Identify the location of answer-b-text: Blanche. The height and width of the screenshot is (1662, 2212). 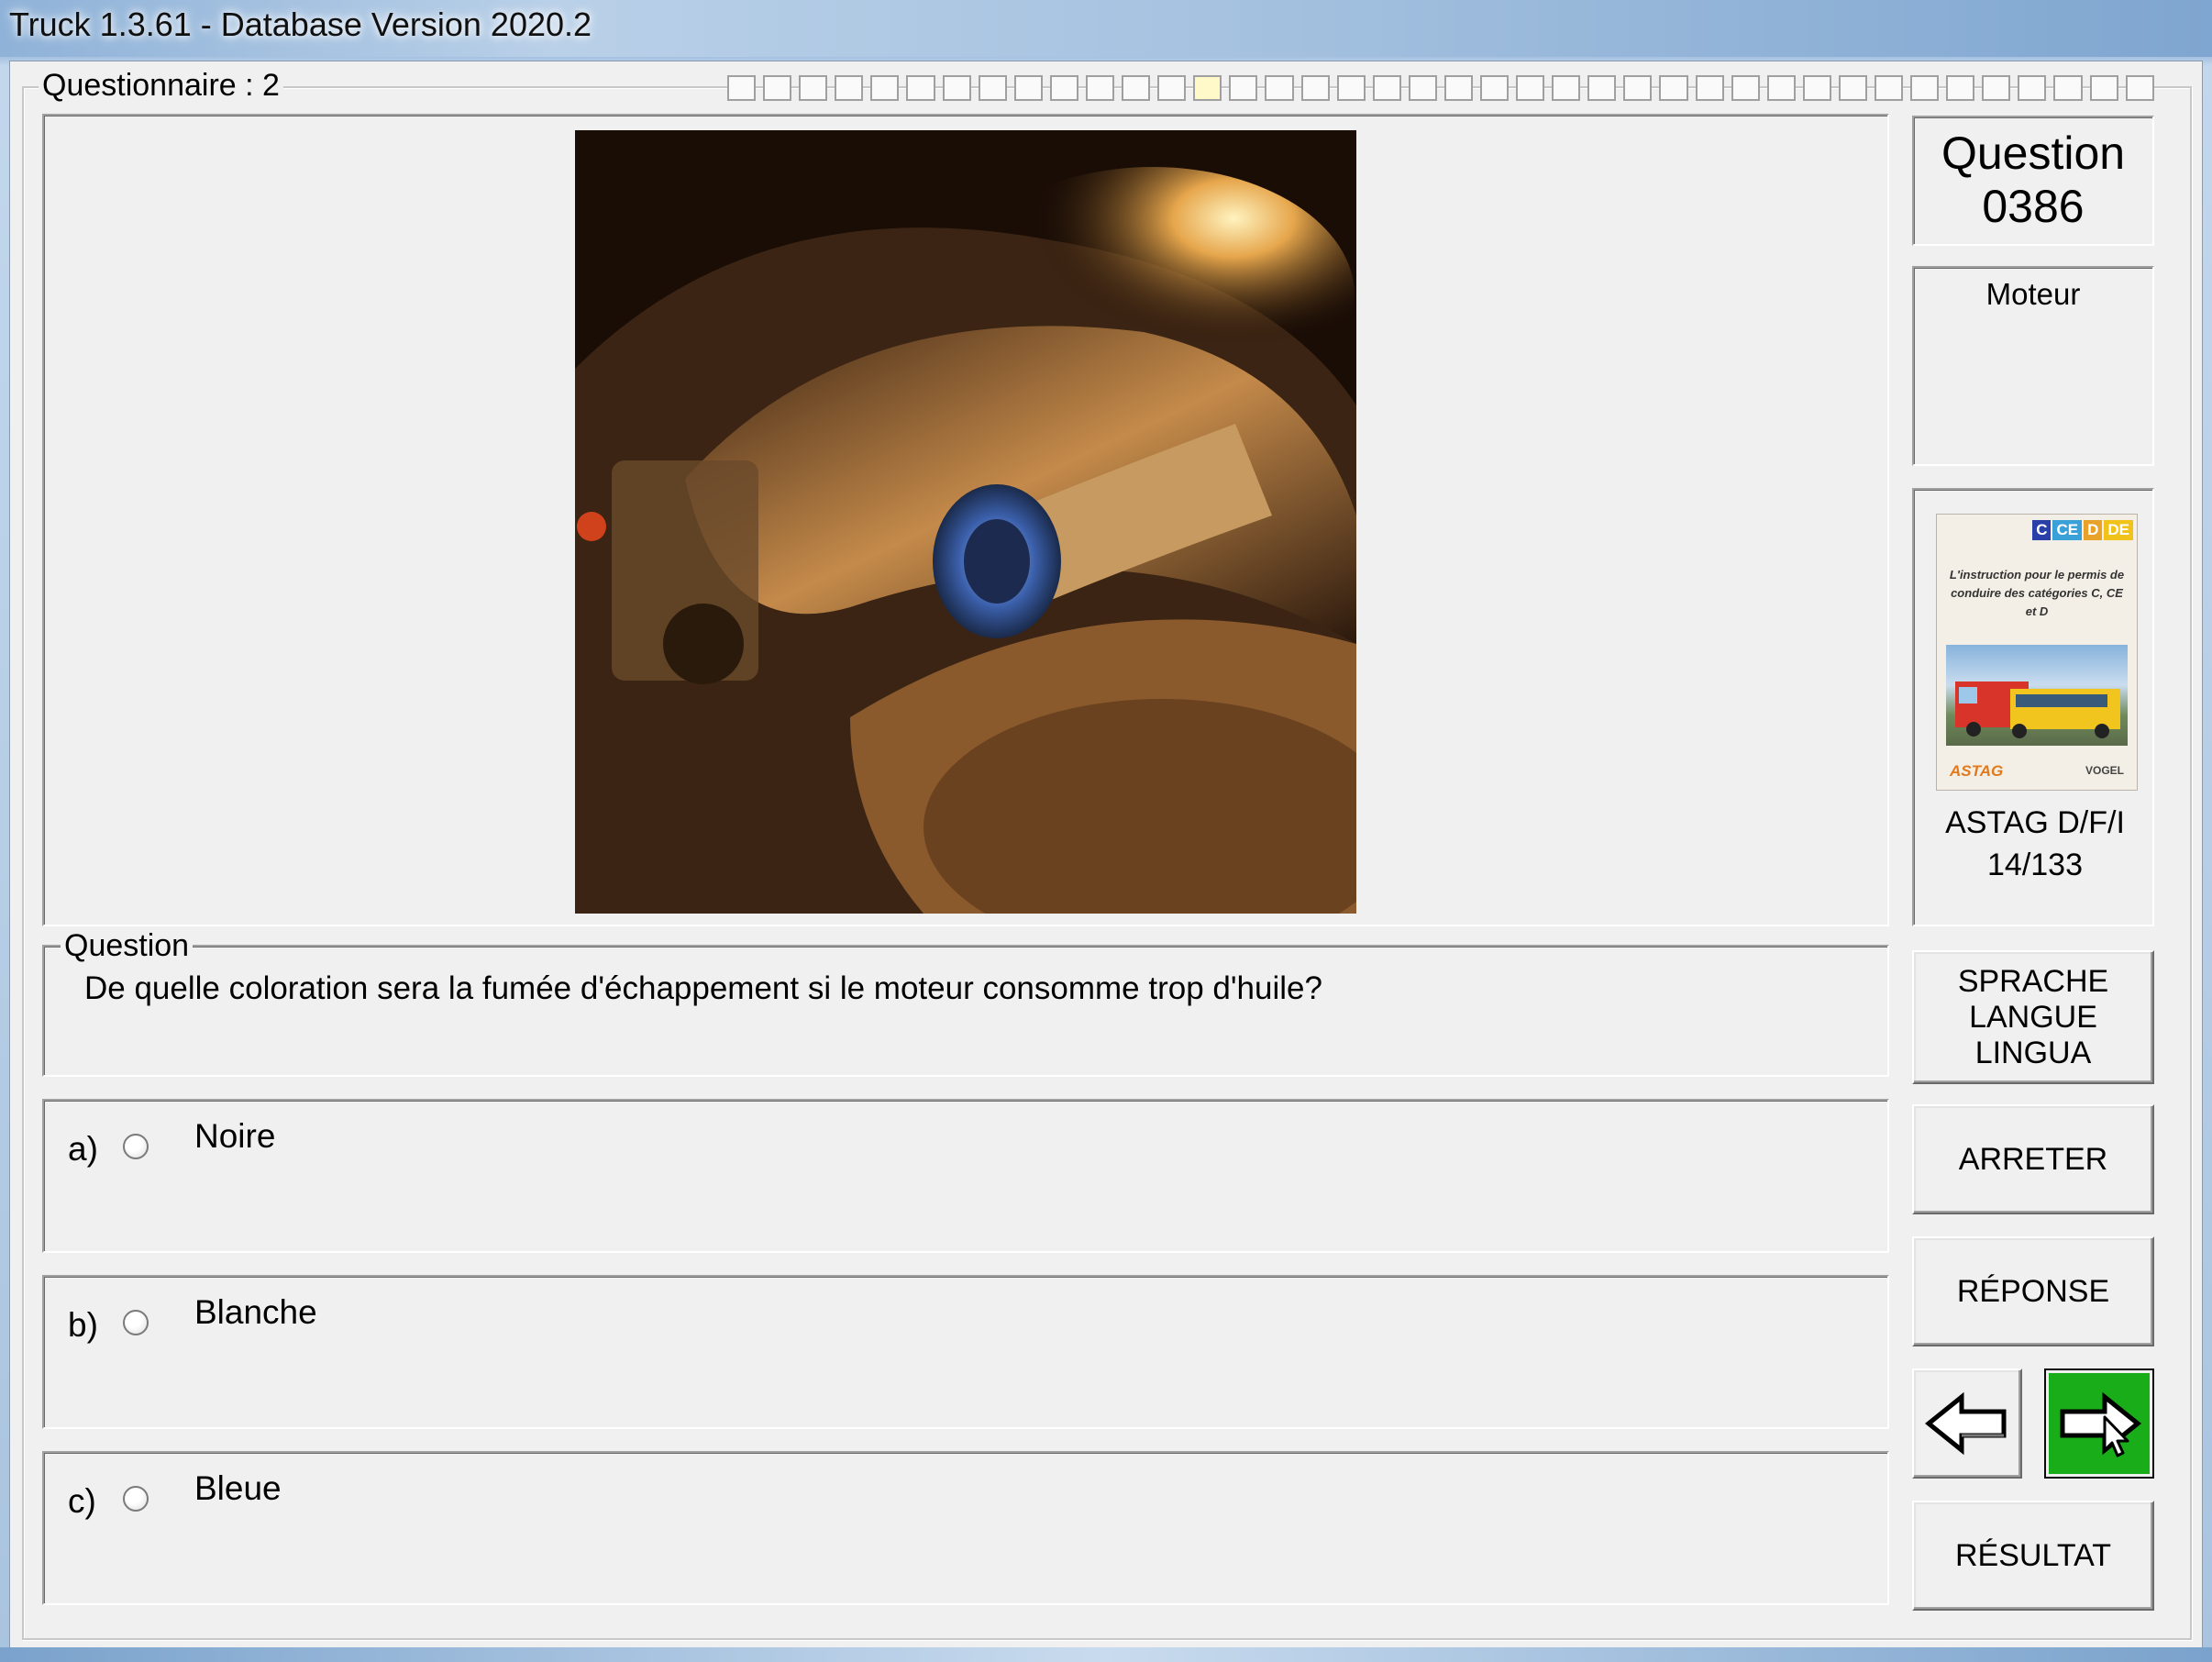
(256, 1312).